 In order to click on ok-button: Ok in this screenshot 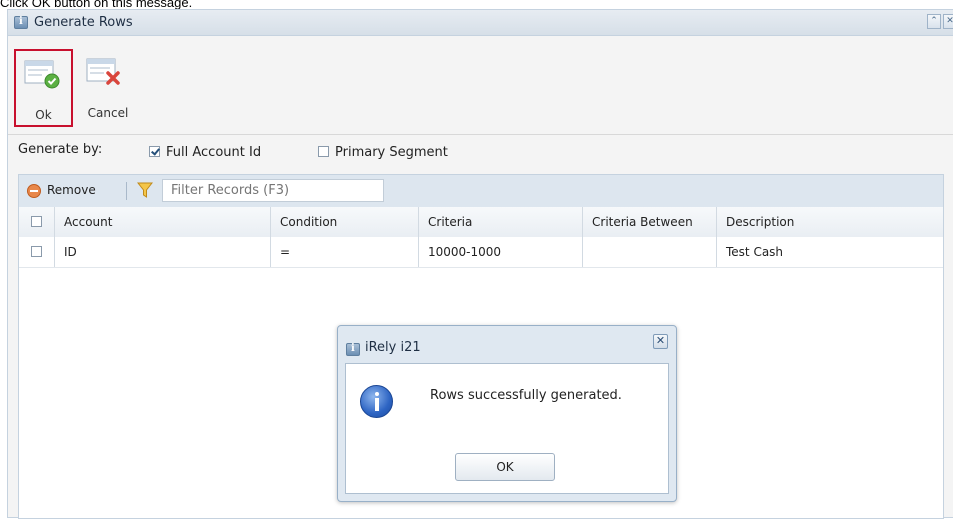, I will do `click(43, 88)`.